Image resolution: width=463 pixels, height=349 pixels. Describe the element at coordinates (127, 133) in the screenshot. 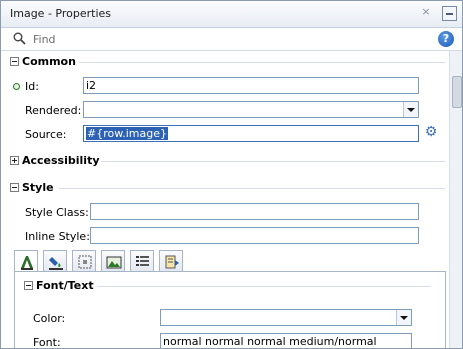

I see `source-value: #{row.image}` at that location.